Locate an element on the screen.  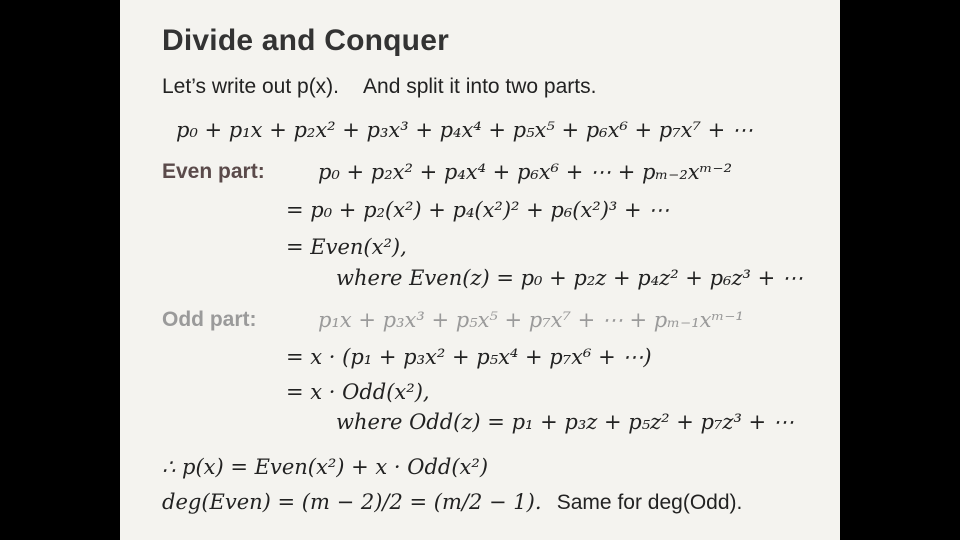
odd-line-3: = x · Odd(x²), is located at coordinates (358, 392).